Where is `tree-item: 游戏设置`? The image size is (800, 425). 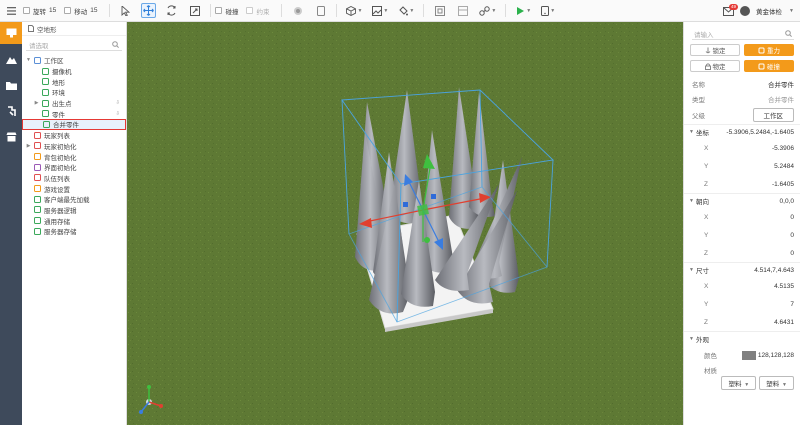 tree-item: 游戏设置 is located at coordinates (74, 188).